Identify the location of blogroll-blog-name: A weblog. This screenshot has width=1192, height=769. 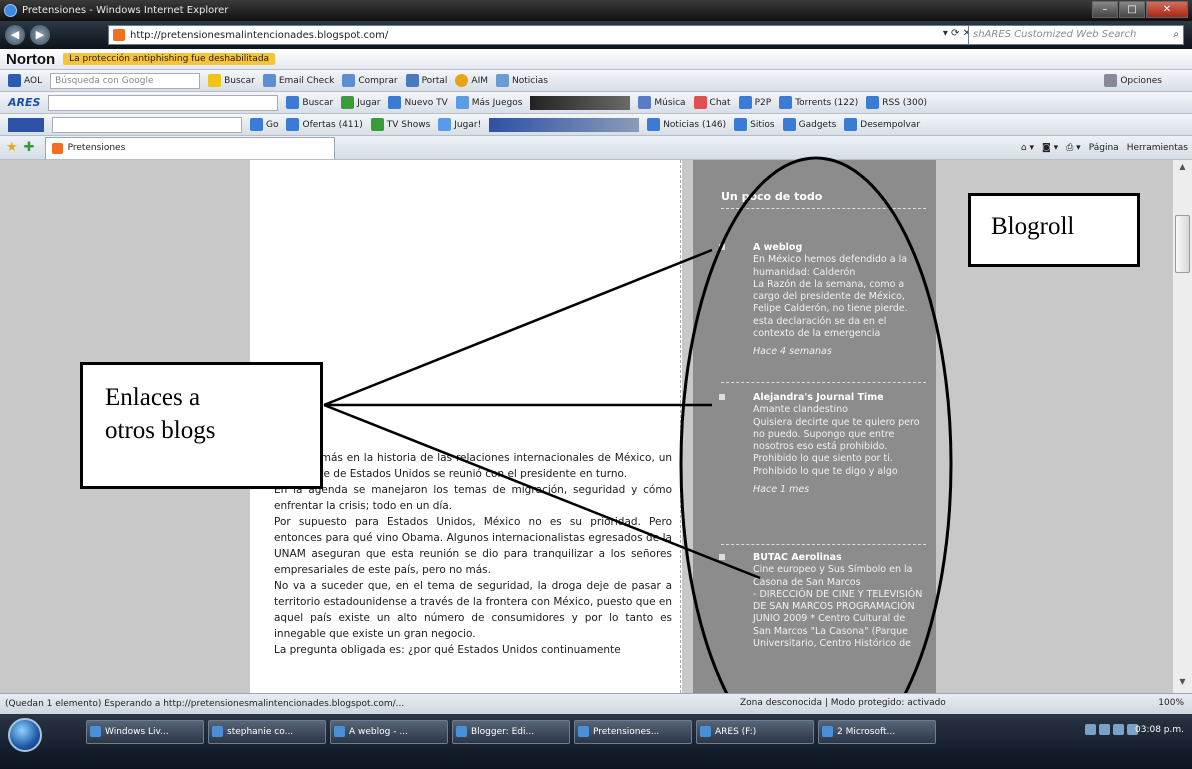
(838, 248).